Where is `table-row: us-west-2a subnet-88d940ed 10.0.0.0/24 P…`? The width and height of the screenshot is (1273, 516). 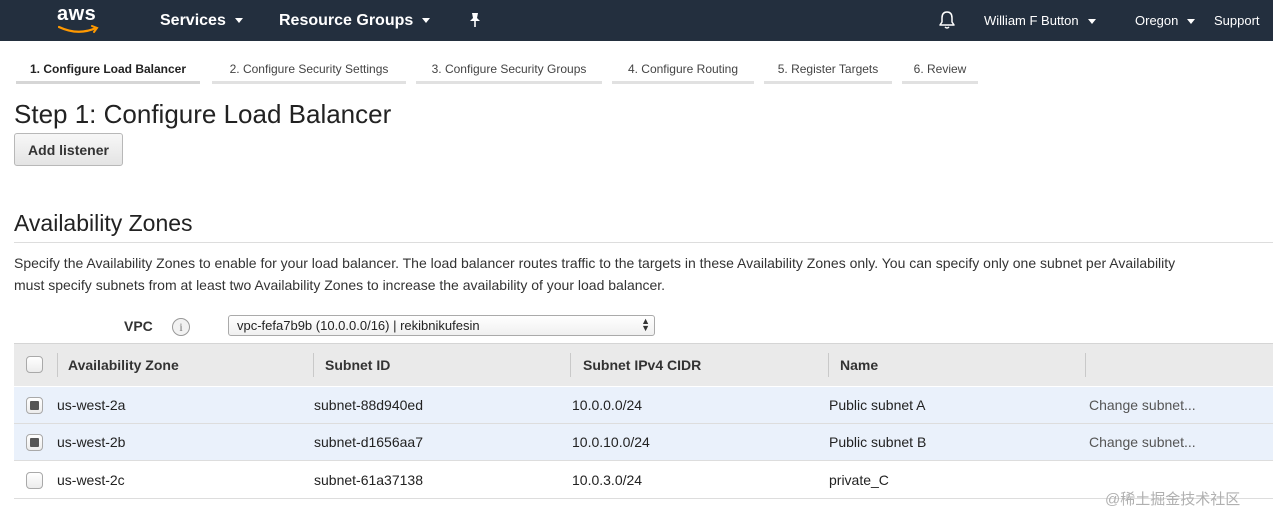 table-row: us-west-2a subnet-88d940ed 10.0.0.0/24 P… is located at coordinates (643, 405).